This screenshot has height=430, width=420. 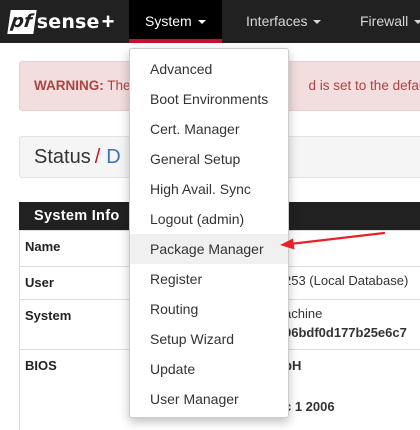 I want to click on menu-item-general-setup: General Setup, so click(x=209, y=159).